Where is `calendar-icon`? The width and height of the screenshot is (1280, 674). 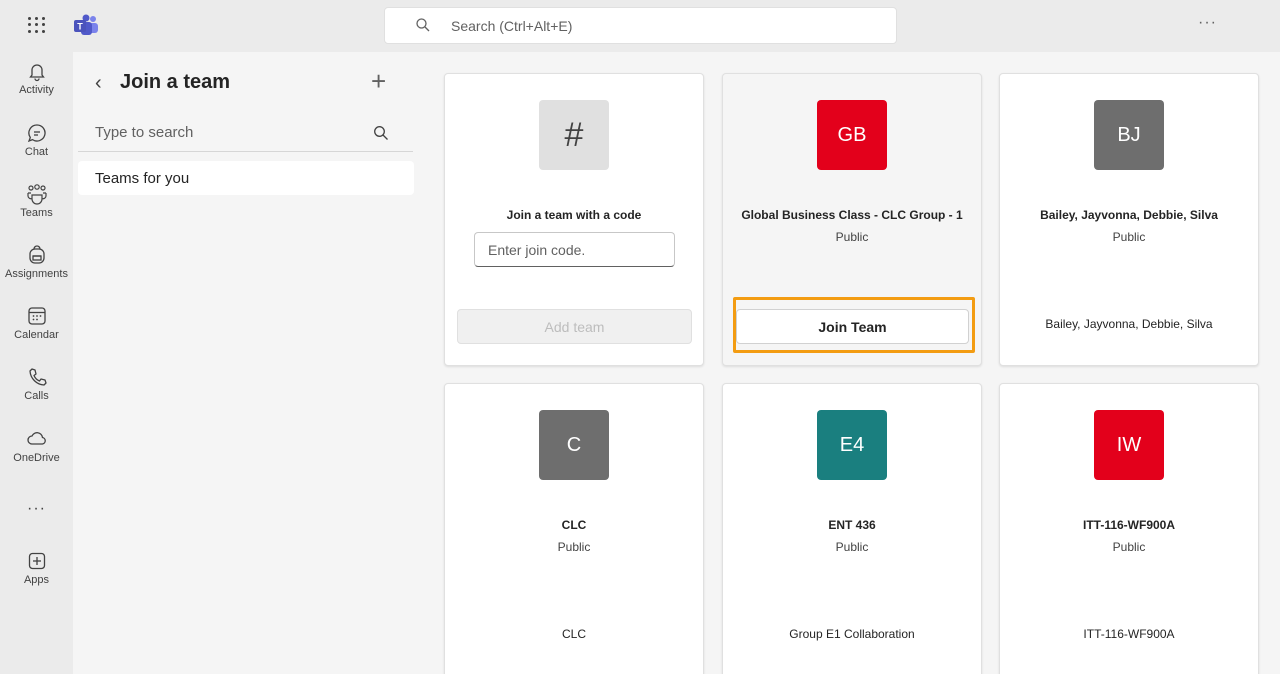 calendar-icon is located at coordinates (36, 316).